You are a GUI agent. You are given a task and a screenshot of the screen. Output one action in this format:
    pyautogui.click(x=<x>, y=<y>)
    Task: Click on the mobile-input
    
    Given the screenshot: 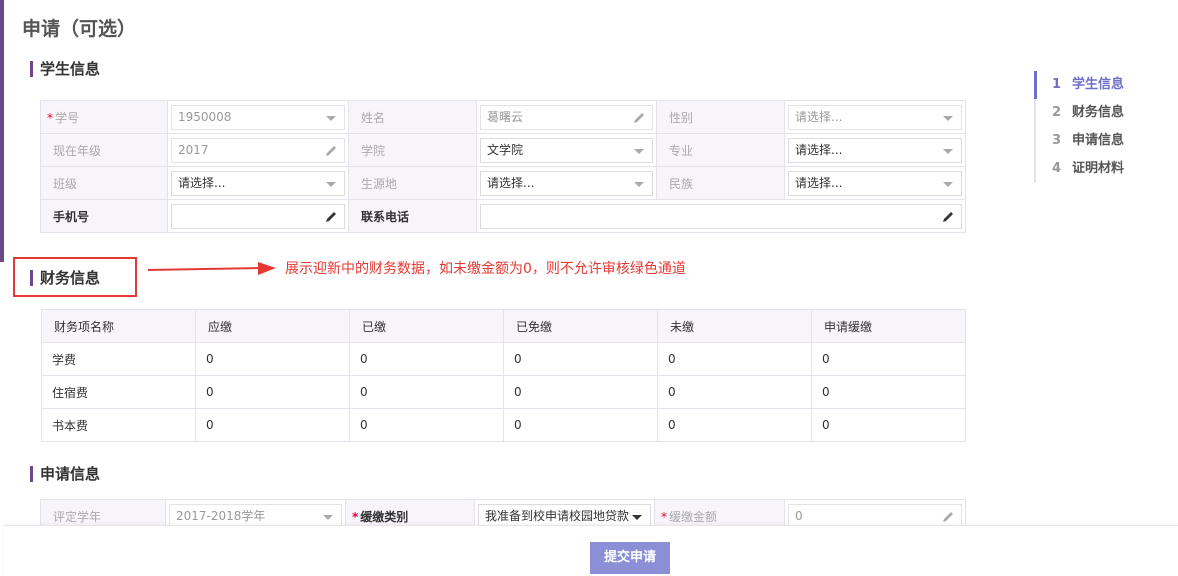 What is the action you would take?
    pyautogui.click(x=258, y=216)
    